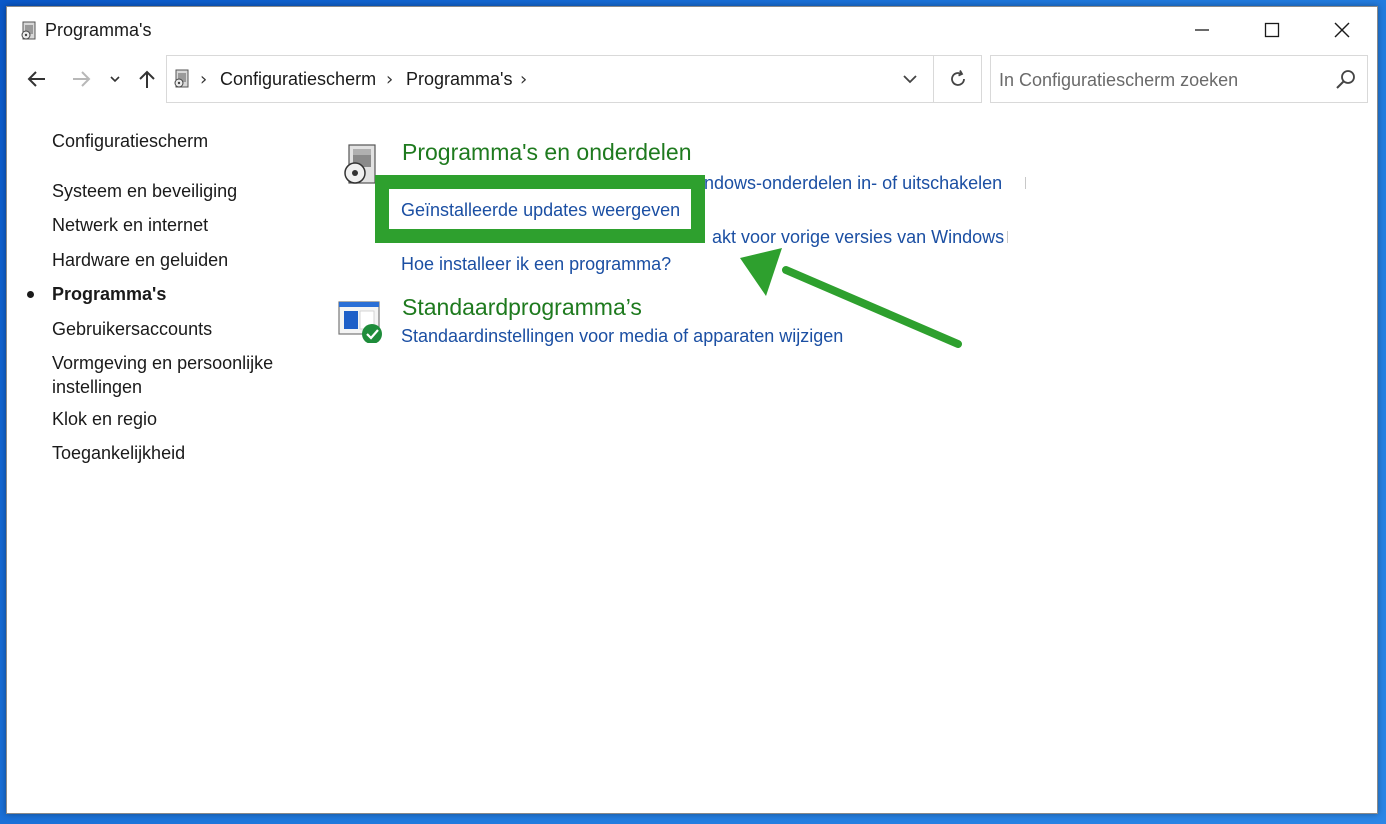  I want to click on sidebar-item-system-security: Systeem en beveiliging, so click(177, 191).